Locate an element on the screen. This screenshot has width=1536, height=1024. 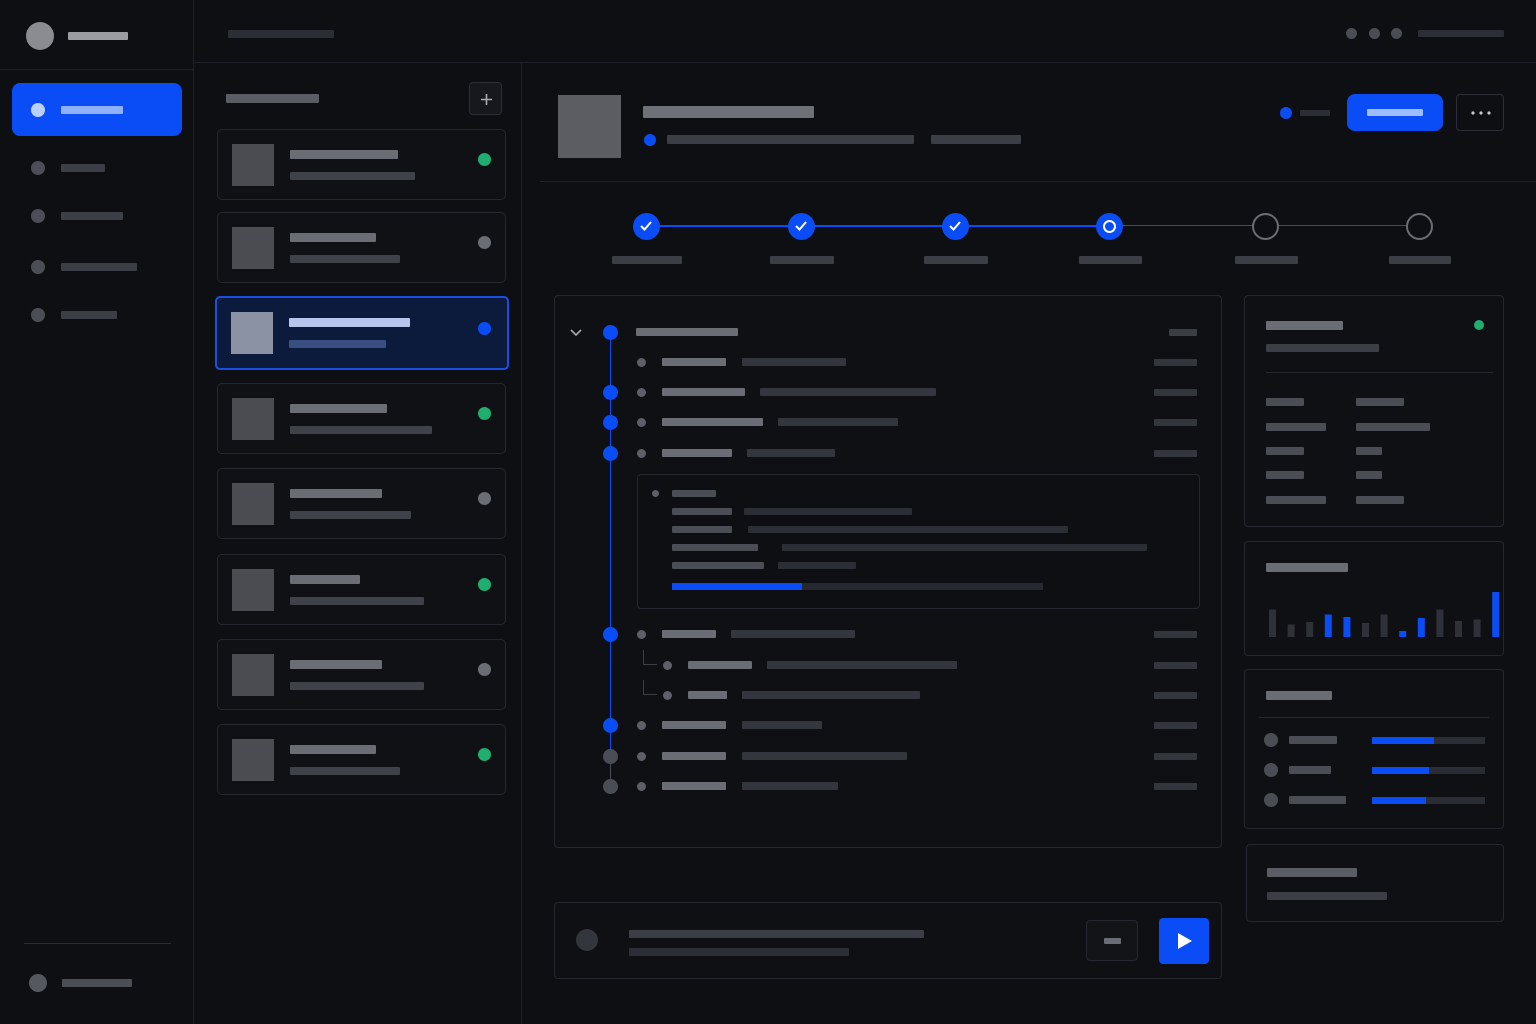
user-menu is located at coordinates (97, 982).